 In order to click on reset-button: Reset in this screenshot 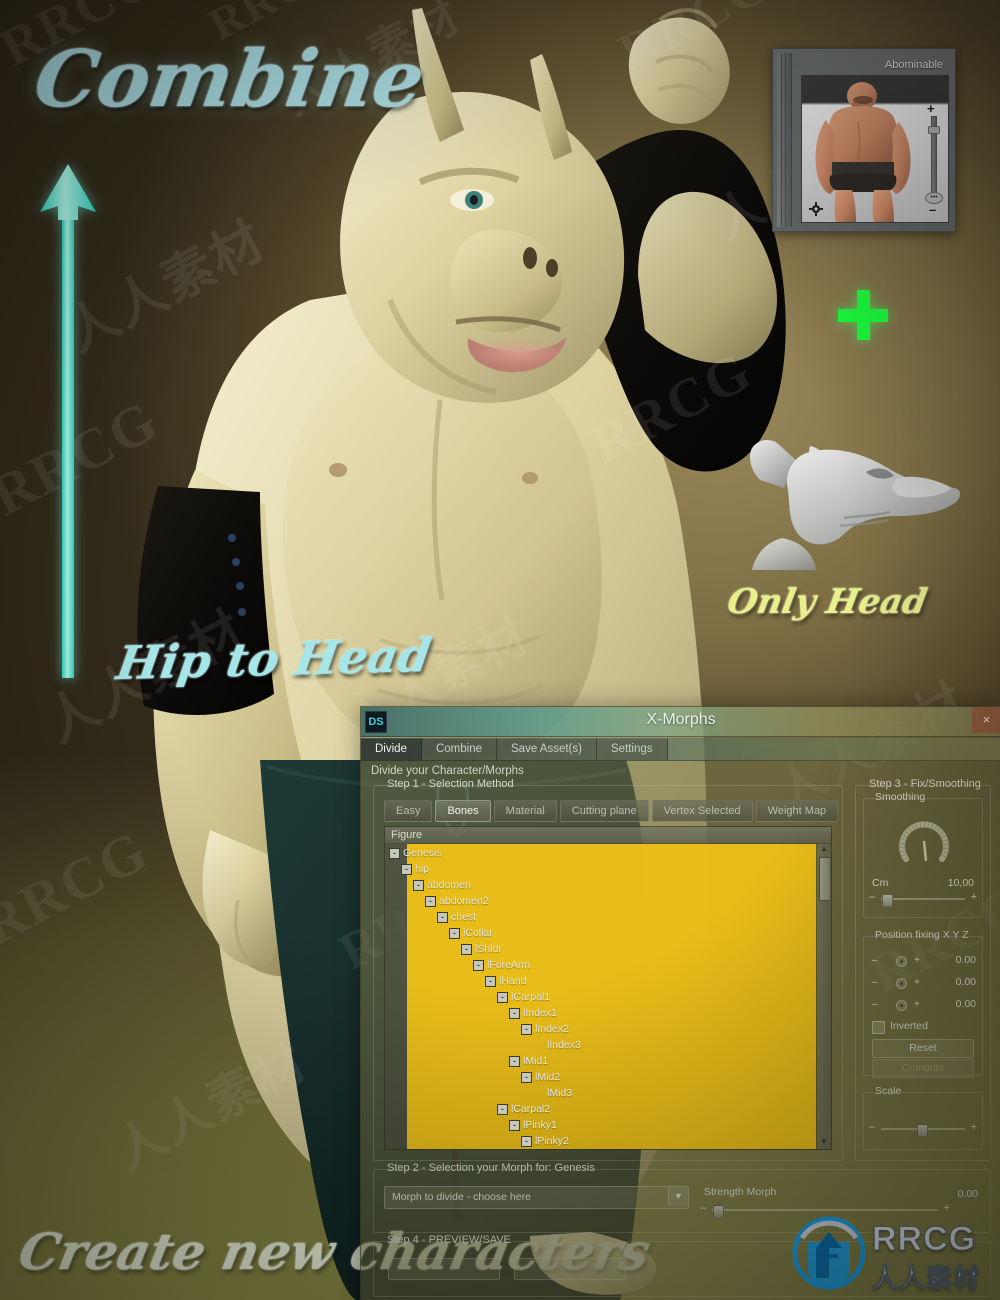, I will do `click(923, 1048)`.